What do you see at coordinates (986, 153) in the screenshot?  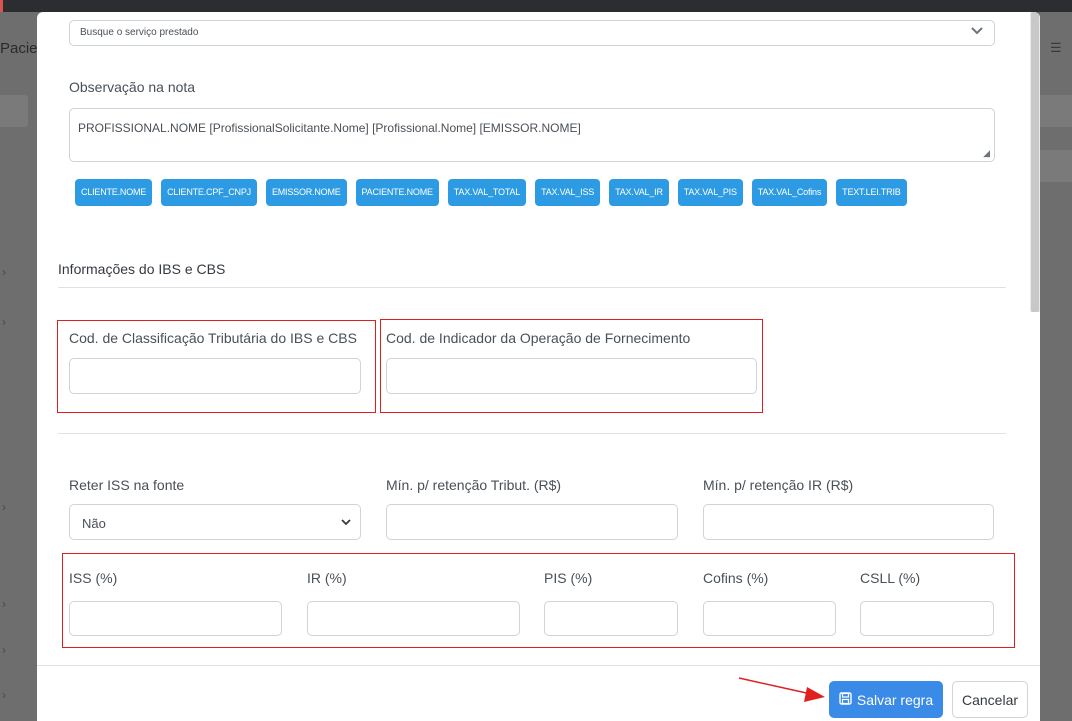 I see `resize-handle-icon: ◢` at bounding box center [986, 153].